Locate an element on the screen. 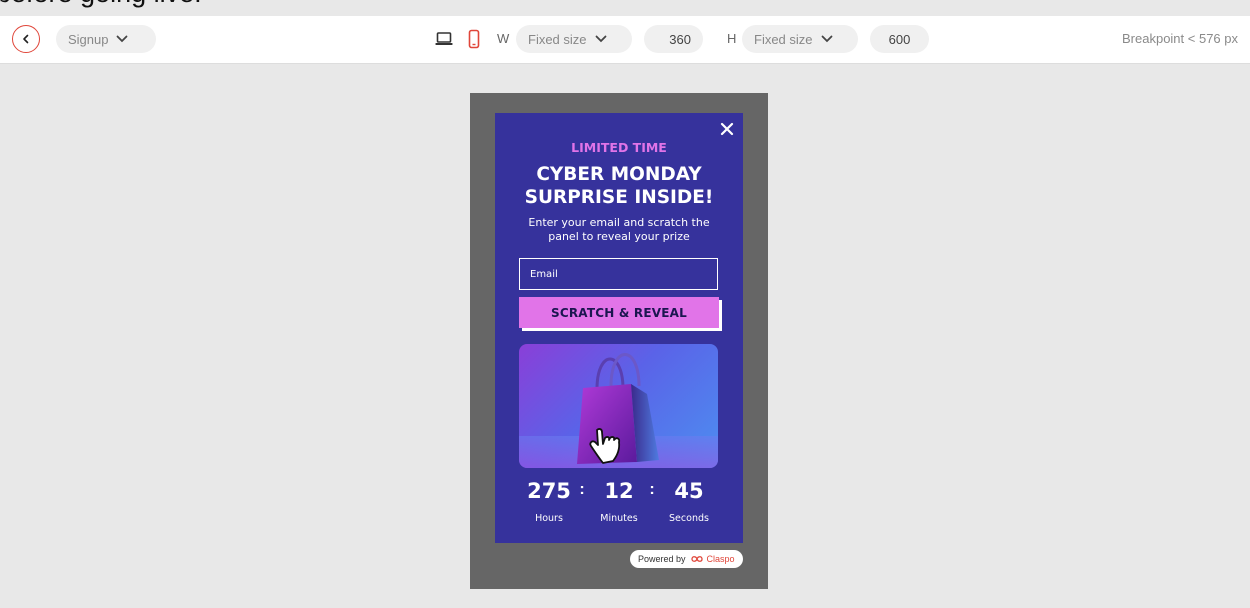 The image size is (1250, 608). claspo-logo-icon is located at coordinates (696, 559).